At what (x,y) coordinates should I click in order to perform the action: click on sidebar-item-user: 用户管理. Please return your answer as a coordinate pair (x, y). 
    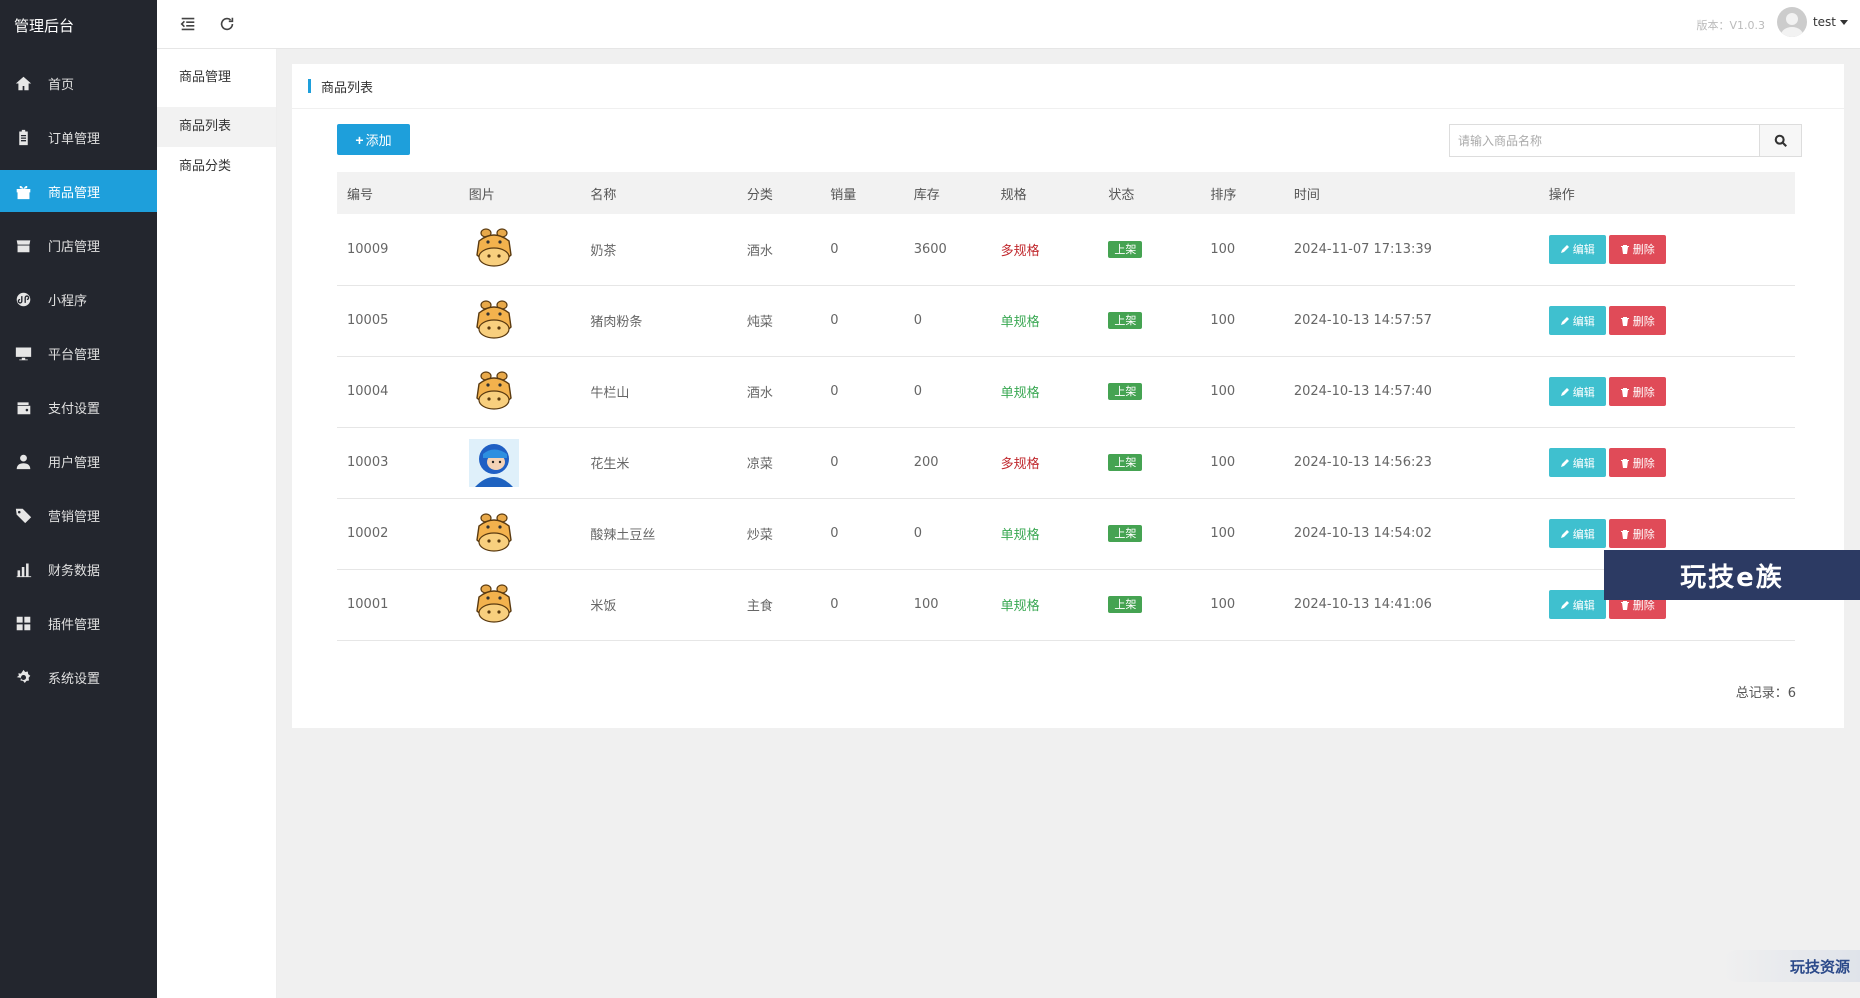
    Looking at the image, I should click on (78, 461).